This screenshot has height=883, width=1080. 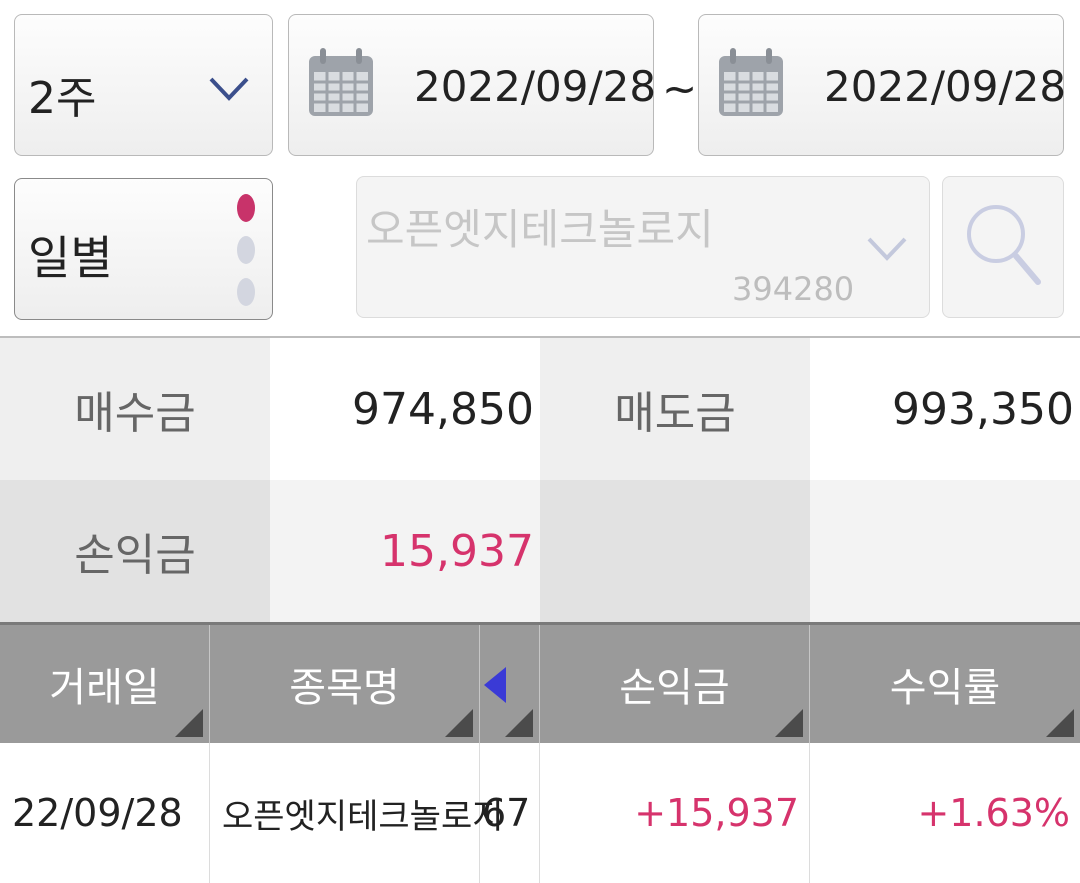 What do you see at coordinates (344, 688) in the screenshot?
I see `header-stock-name-label: 종목명` at bounding box center [344, 688].